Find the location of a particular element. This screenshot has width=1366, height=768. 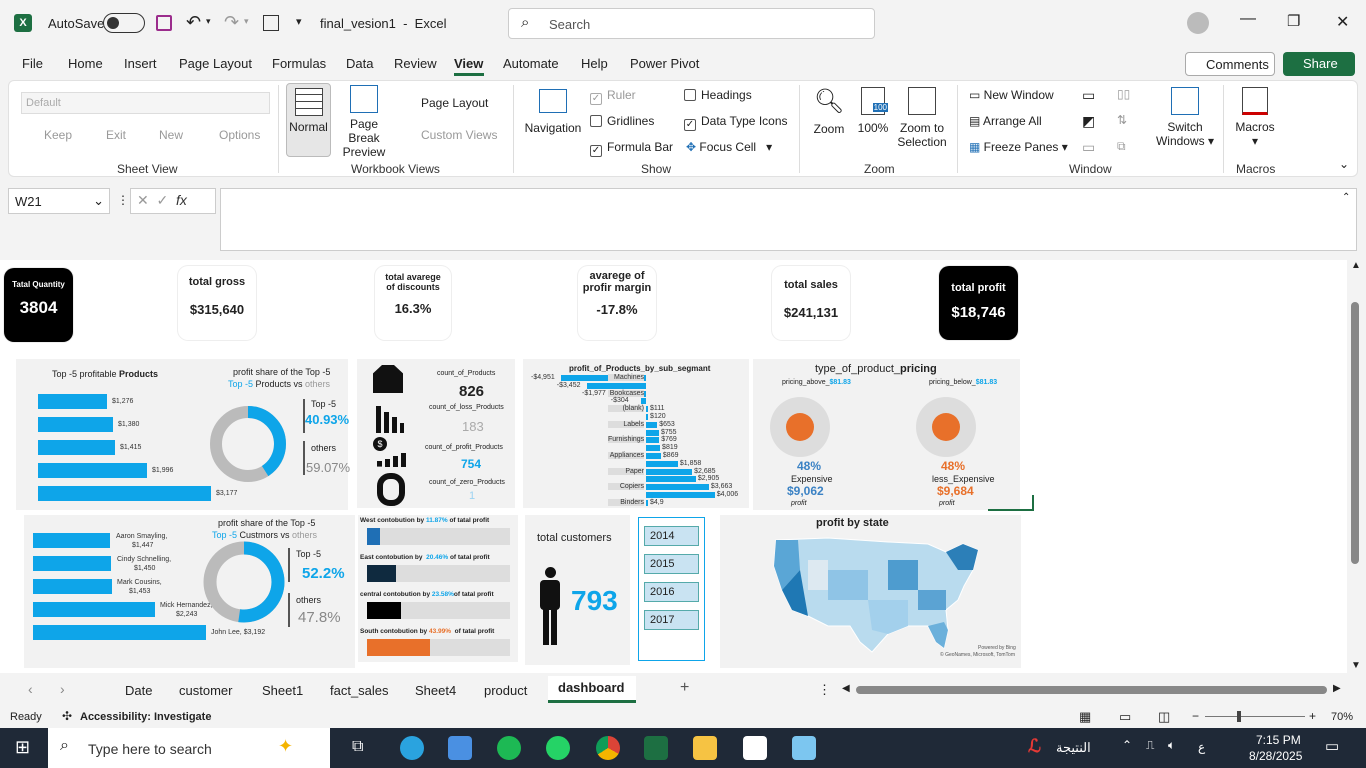

vertical-scrollbar: ▲ ▼ is located at coordinates (1356, 466).